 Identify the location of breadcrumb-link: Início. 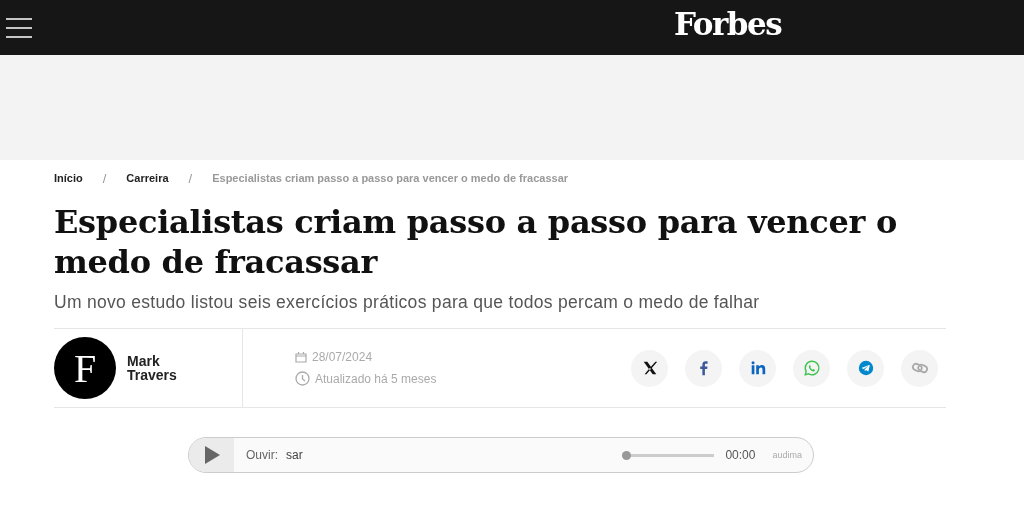
(68, 178).